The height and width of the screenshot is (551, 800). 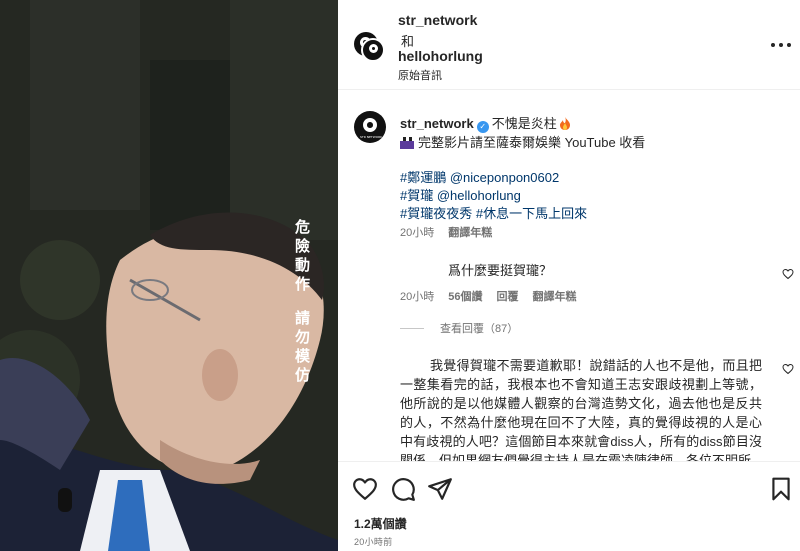 What do you see at coordinates (569, 45) in the screenshot?
I see `post-header: str_network 和 hellohorlung 原始音訊` at bounding box center [569, 45].